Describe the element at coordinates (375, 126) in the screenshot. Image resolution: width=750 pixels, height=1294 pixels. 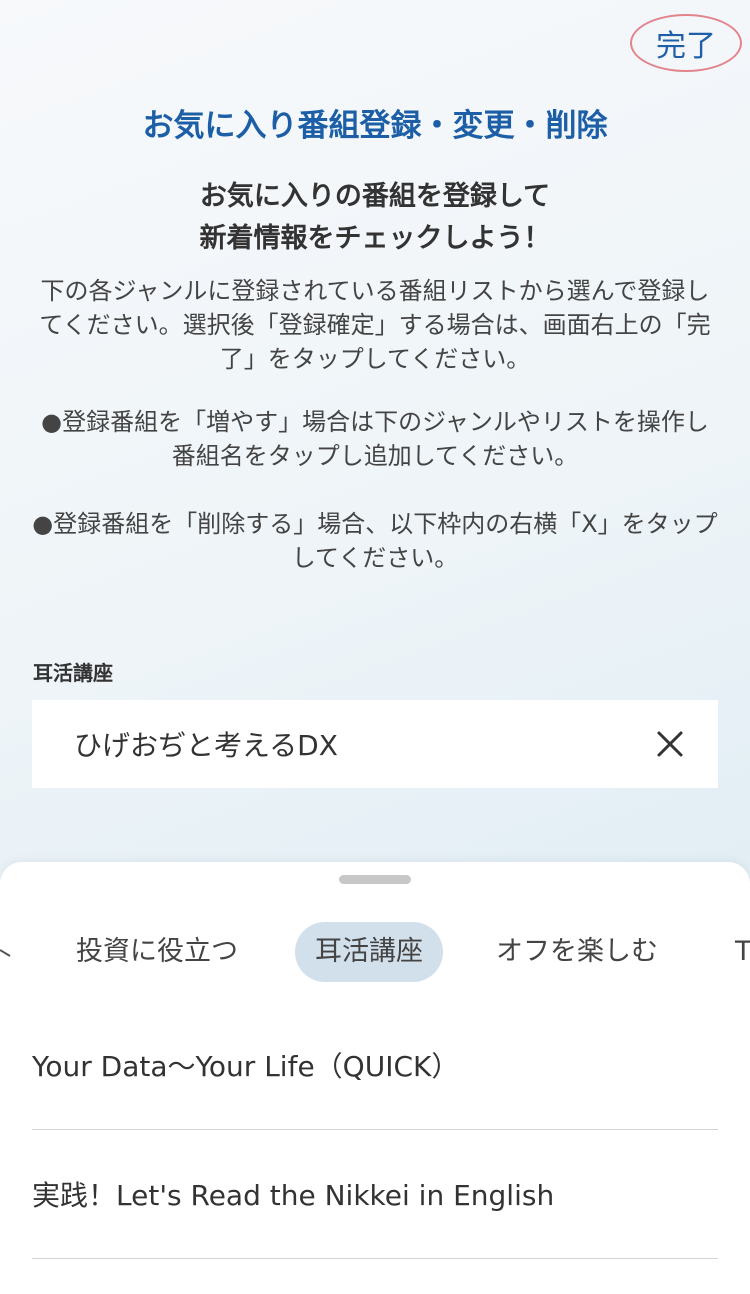
I see `page-title: お気に入り番組登録・変更・削除` at that location.